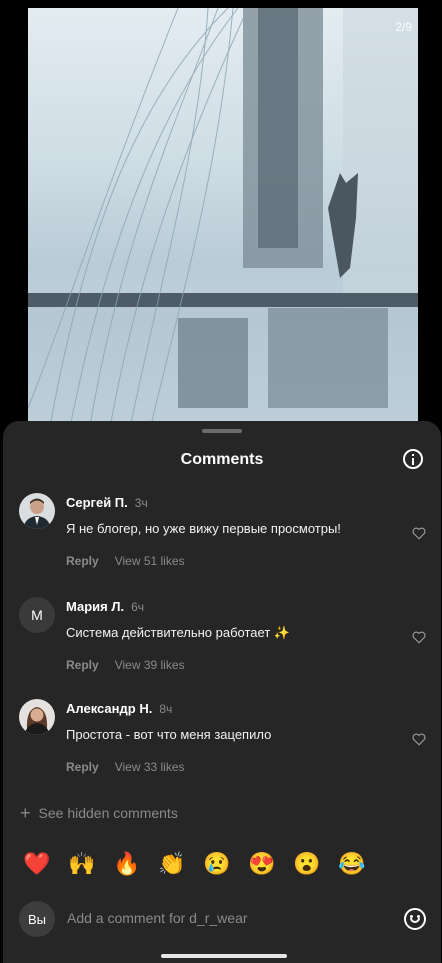 The height and width of the screenshot is (963, 442). I want to click on comment-text: Простота - вот что меня зацепило, so click(169, 734).